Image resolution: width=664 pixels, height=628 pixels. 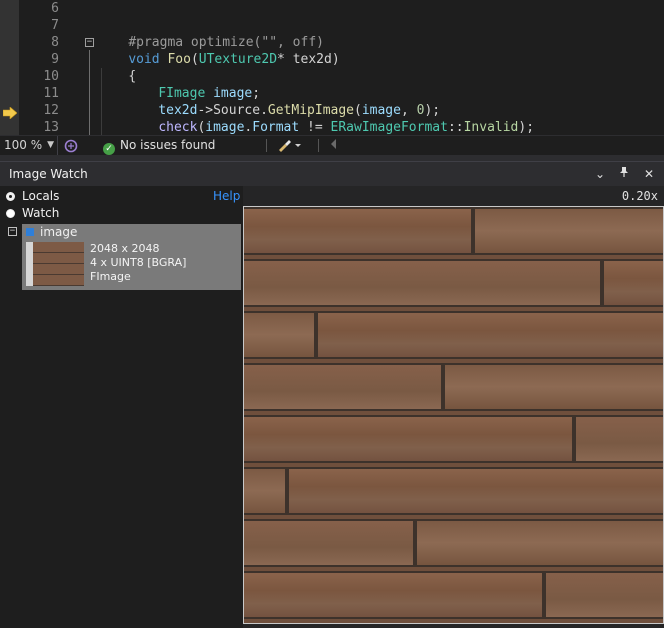 What do you see at coordinates (51, 76) in the screenshot?
I see `line-number: 10` at bounding box center [51, 76].